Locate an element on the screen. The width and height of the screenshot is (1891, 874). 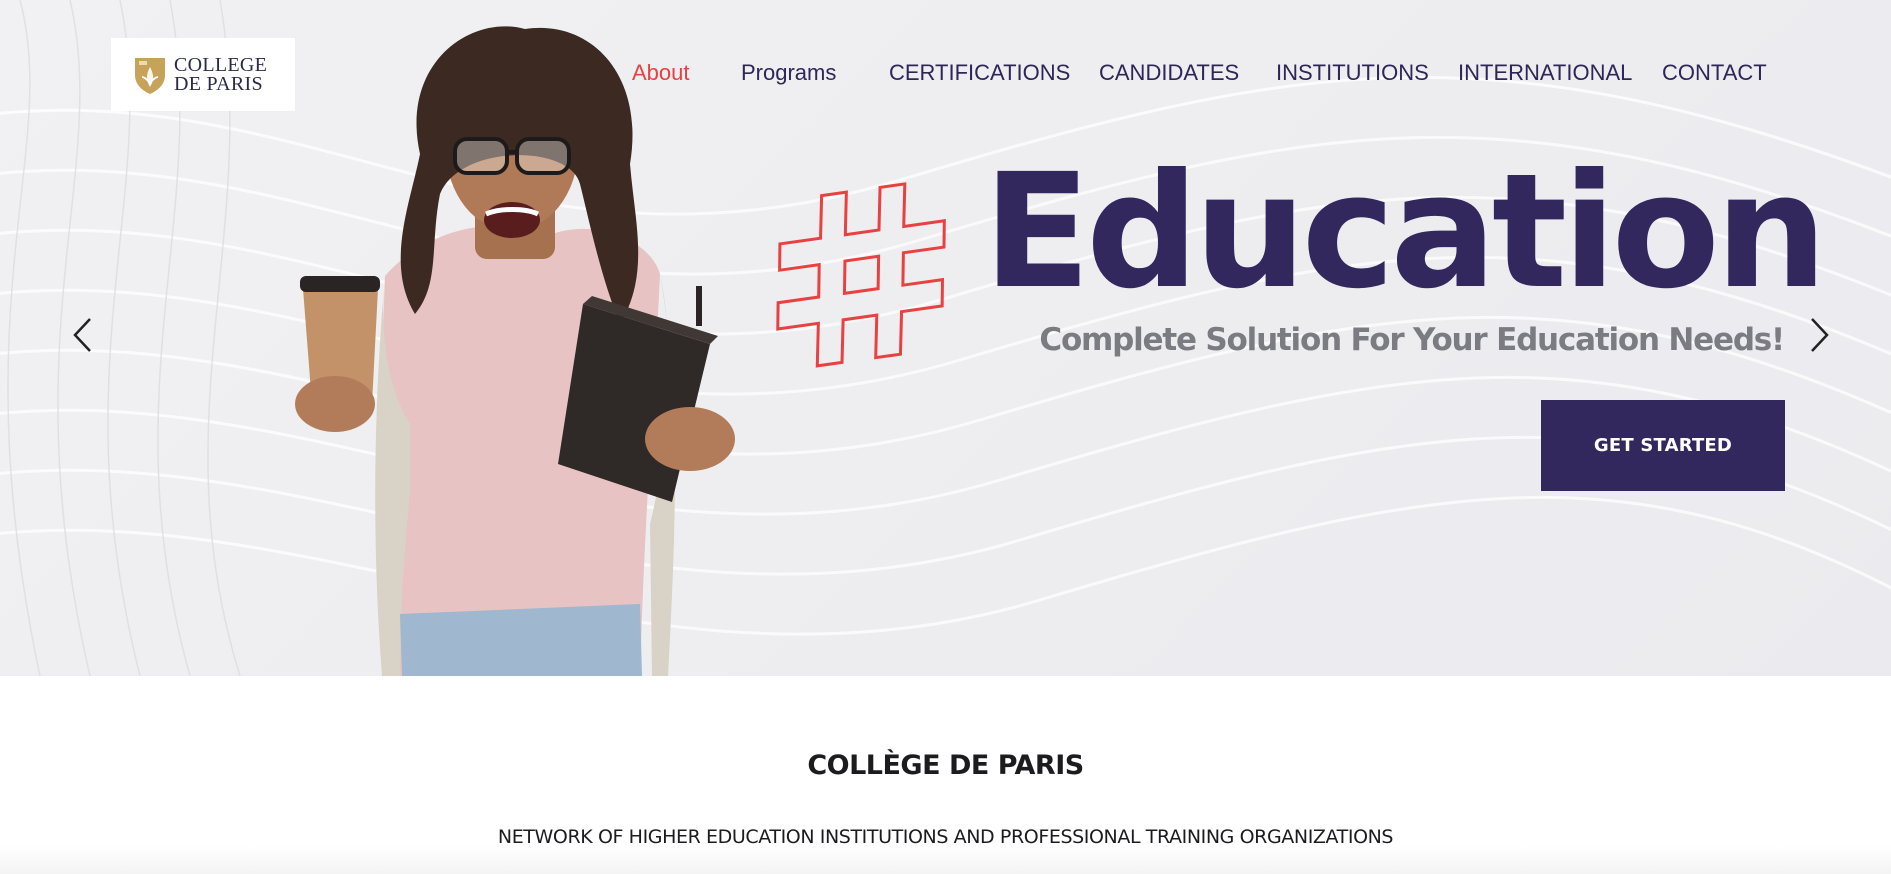
nav-item-certifications: CERTIFICATIONS is located at coordinates (979, 73).